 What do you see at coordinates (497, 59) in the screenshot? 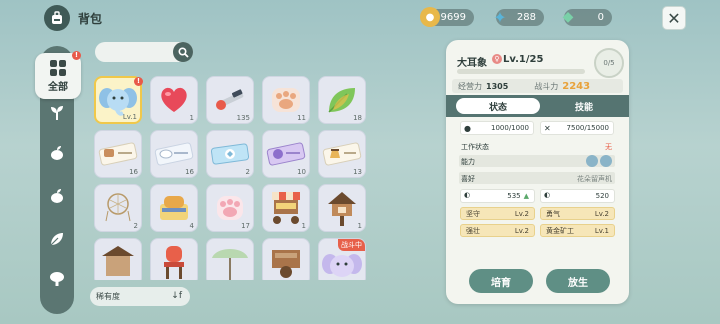
I see `female-icon: ♀` at bounding box center [497, 59].